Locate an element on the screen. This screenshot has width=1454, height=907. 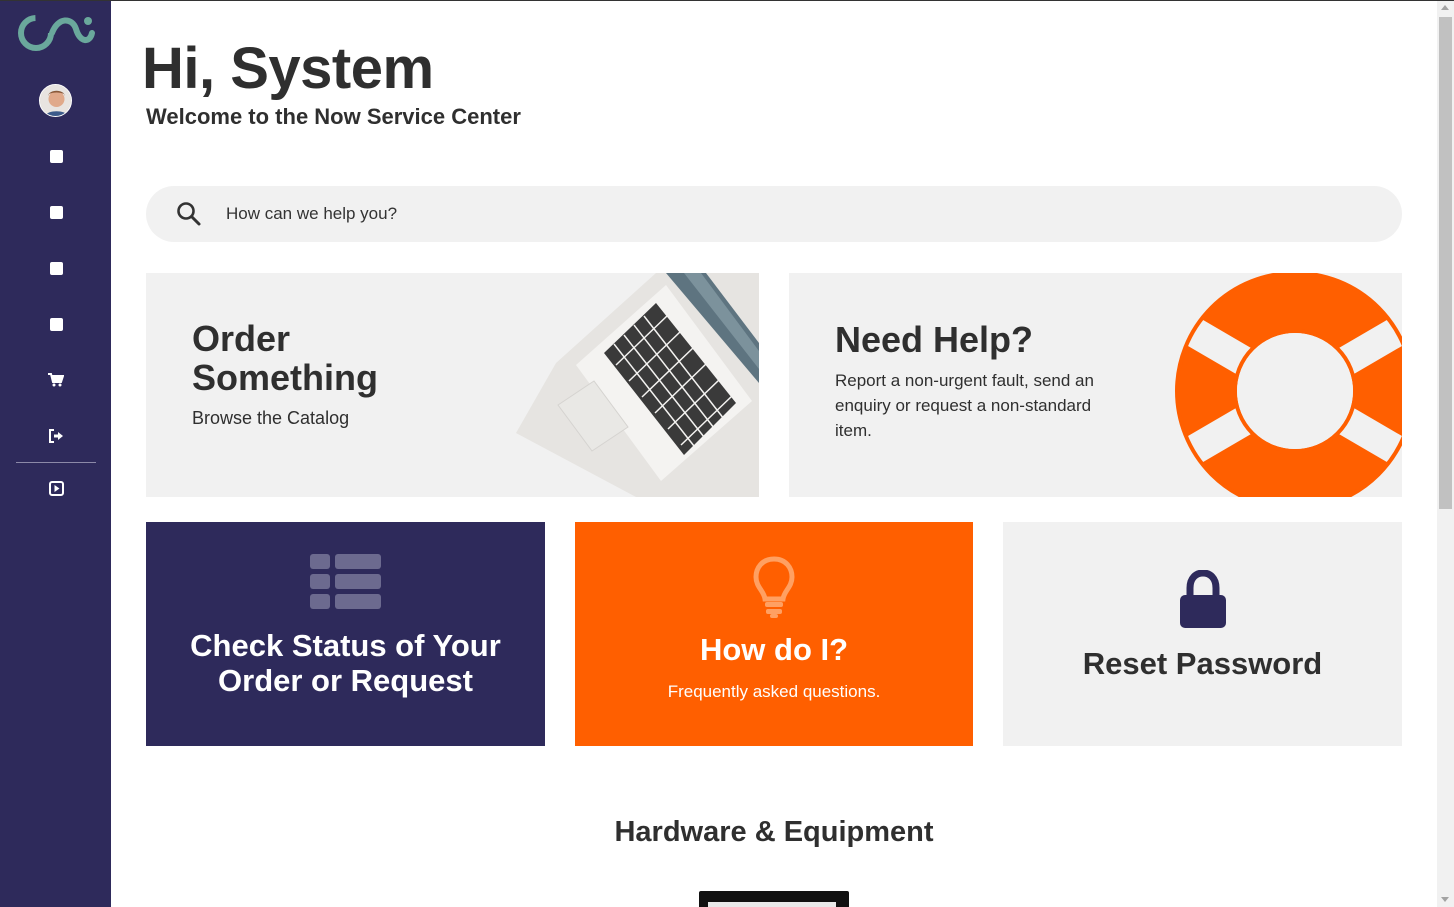
sidebar-divider is located at coordinates (56, 462).